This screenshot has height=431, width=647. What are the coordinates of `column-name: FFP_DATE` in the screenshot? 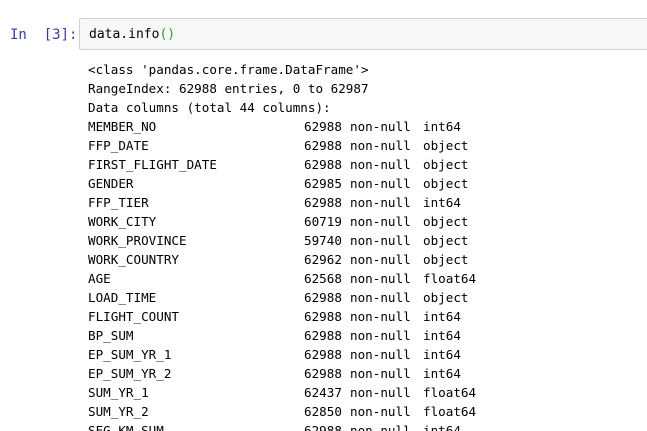 It's located at (118, 145).